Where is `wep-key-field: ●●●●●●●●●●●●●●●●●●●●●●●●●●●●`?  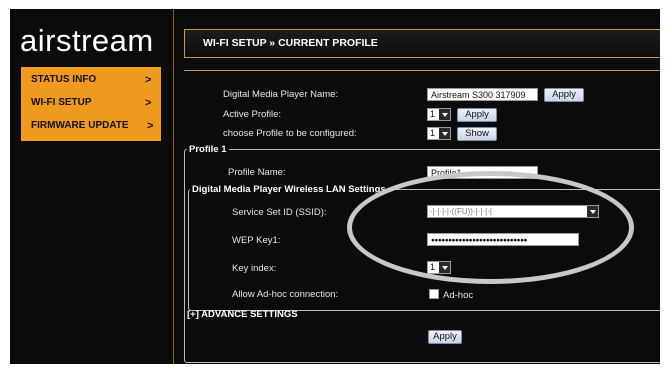
wep-key-field: ●●●●●●●●●●●●●●●●●●●●●●●●●●●● is located at coordinates (503, 239).